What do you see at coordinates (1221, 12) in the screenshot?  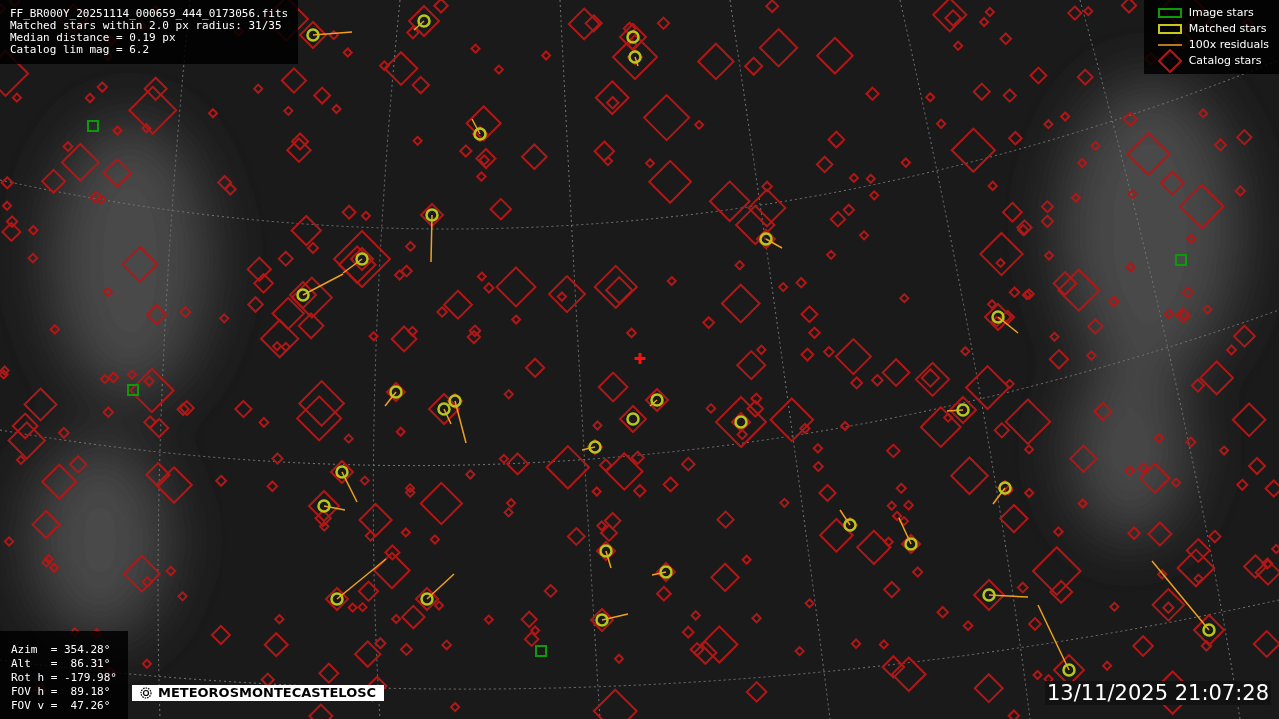 I see `legend-label: Image stars` at bounding box center [1221, 12].